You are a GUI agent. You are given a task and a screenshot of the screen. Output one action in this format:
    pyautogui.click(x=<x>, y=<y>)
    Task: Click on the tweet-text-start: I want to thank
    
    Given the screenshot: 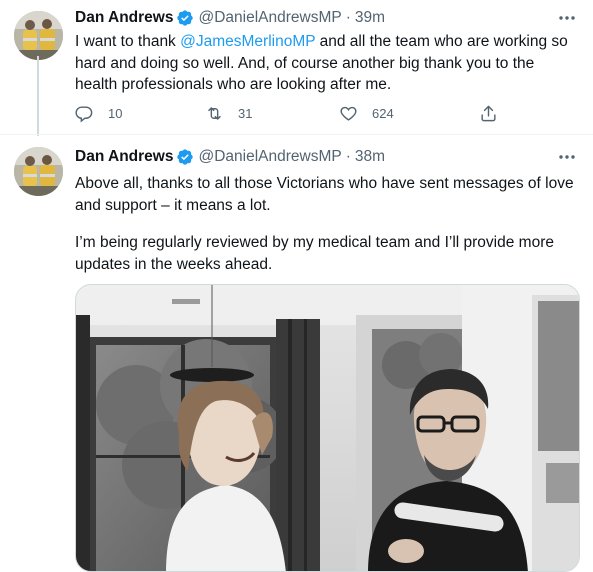 What is the action you would take?
    pyautogui.click(x=128, y=41)
    